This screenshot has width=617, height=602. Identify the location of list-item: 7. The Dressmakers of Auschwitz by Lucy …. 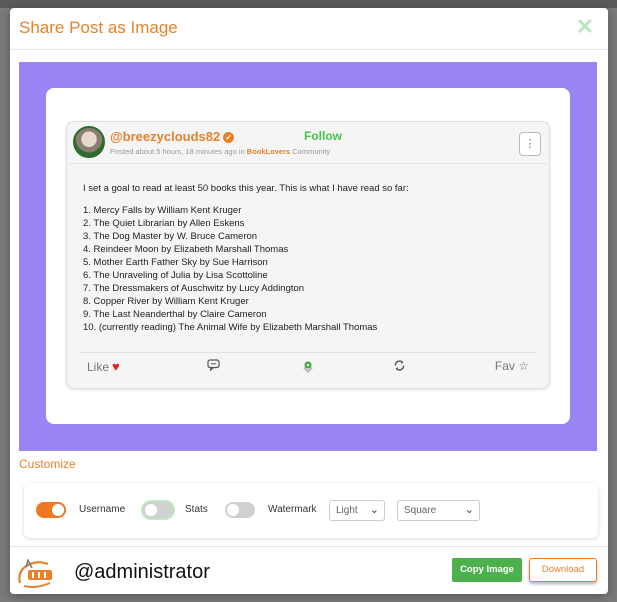
(194, 288).